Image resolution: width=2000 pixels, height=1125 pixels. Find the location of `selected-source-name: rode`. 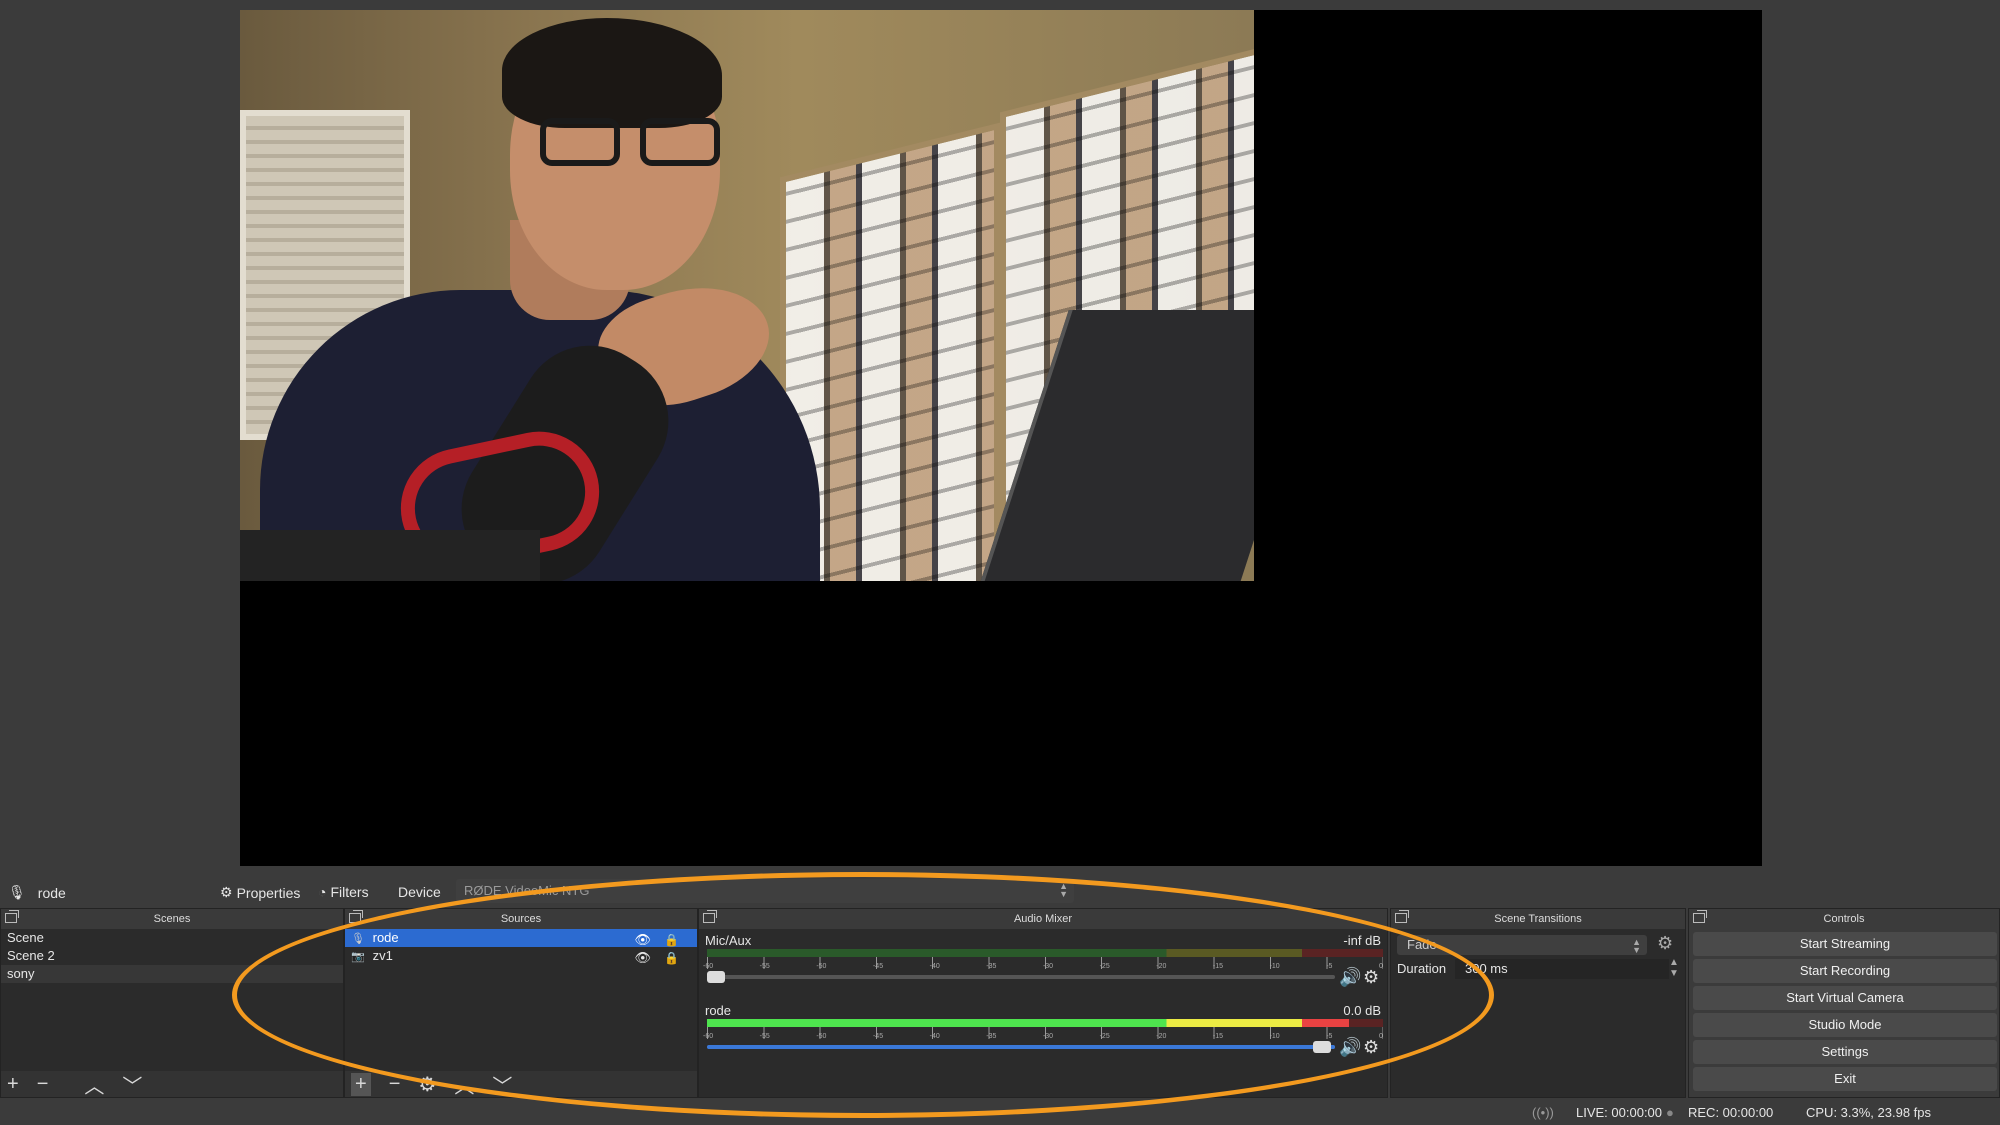

selected-source-name: rode is located at coordinates (51, 892).